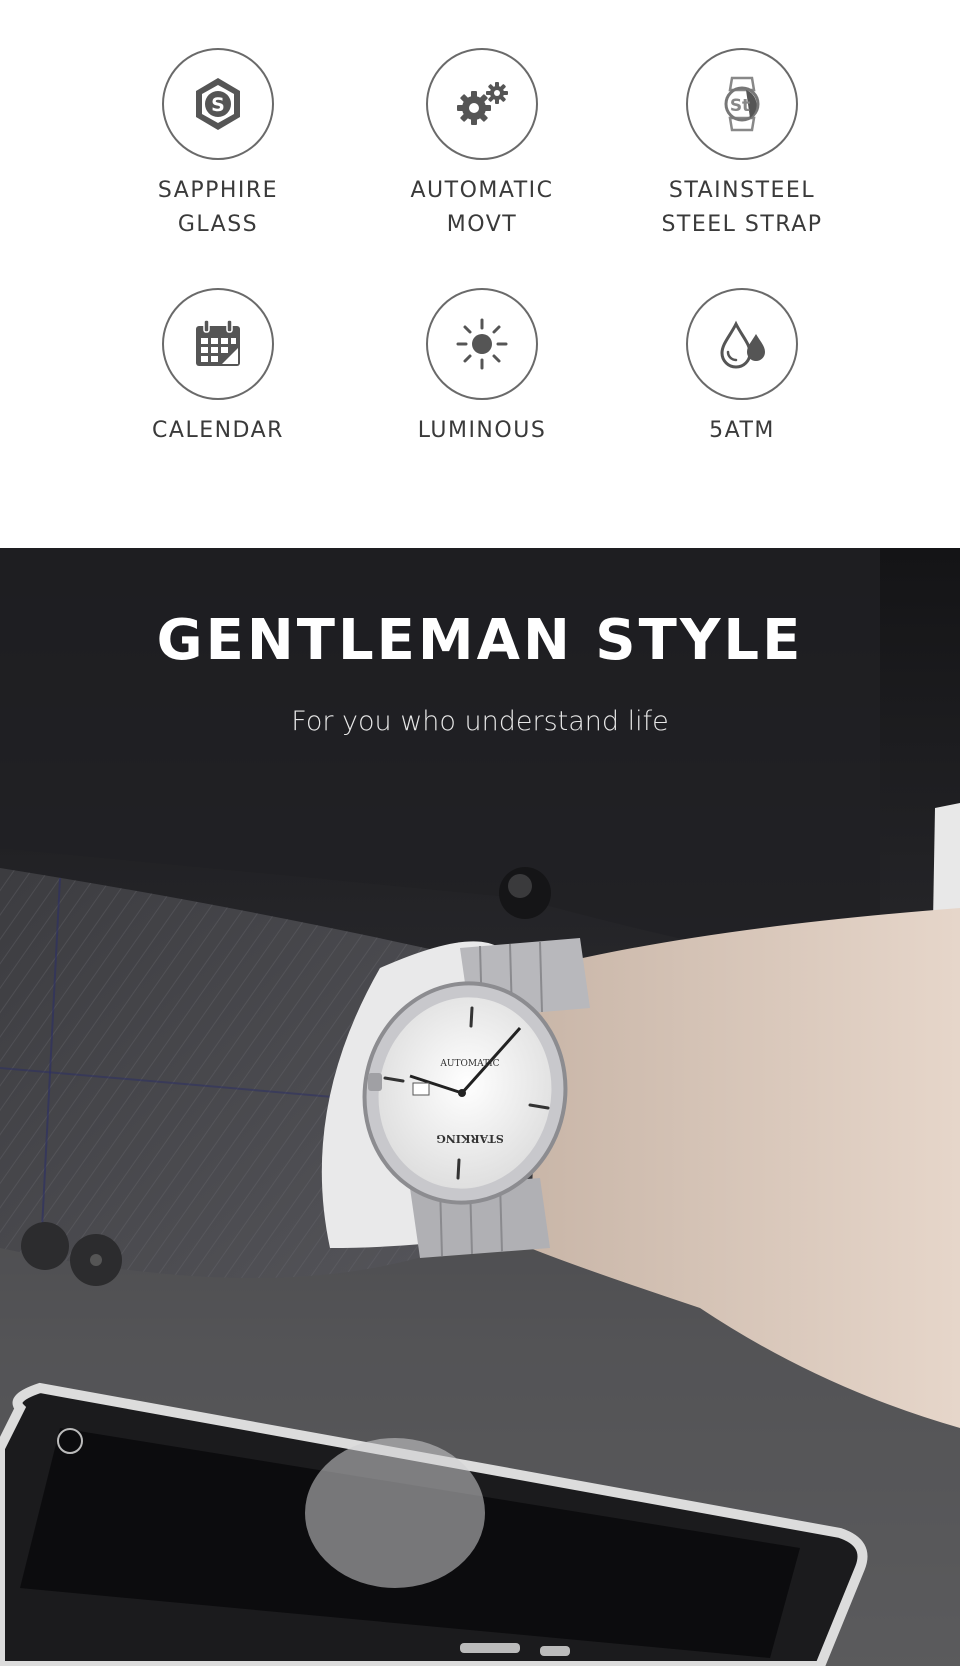 The height and width of the screenshot is (1666, 960). I want to click on hero-title: GENTLEMAN STYLE, so click(480, 640).